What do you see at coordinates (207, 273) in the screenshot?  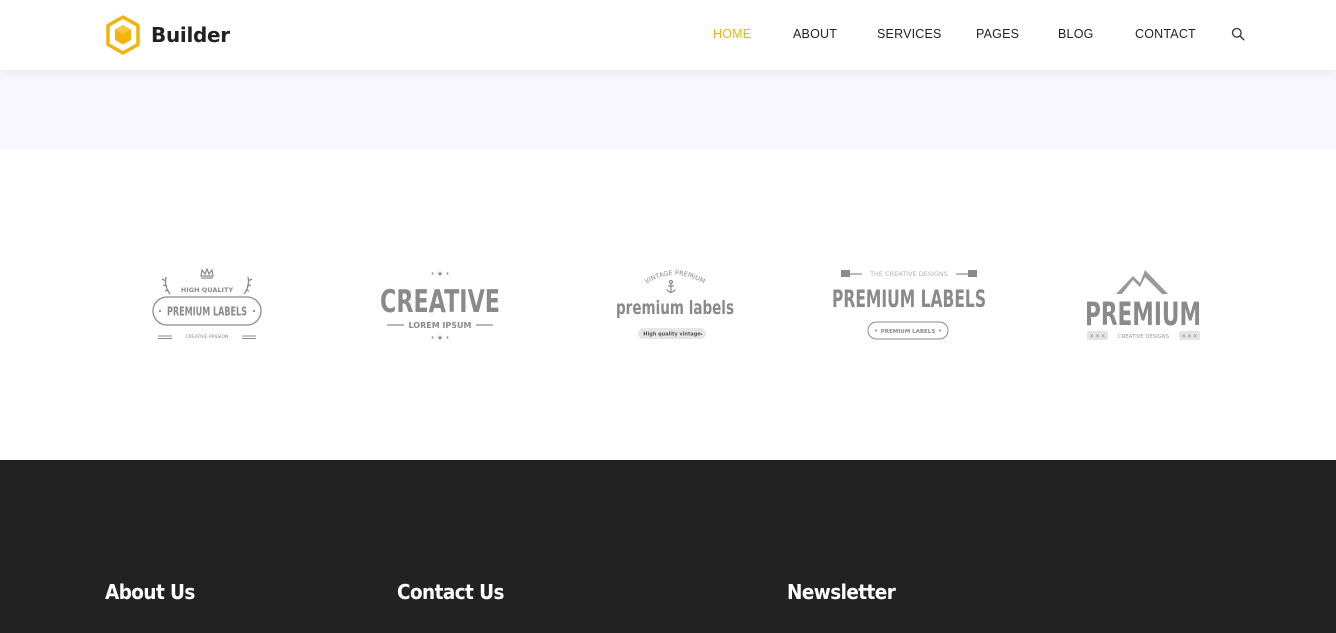 I see `crown-icon` at bounding box center [207, 273].